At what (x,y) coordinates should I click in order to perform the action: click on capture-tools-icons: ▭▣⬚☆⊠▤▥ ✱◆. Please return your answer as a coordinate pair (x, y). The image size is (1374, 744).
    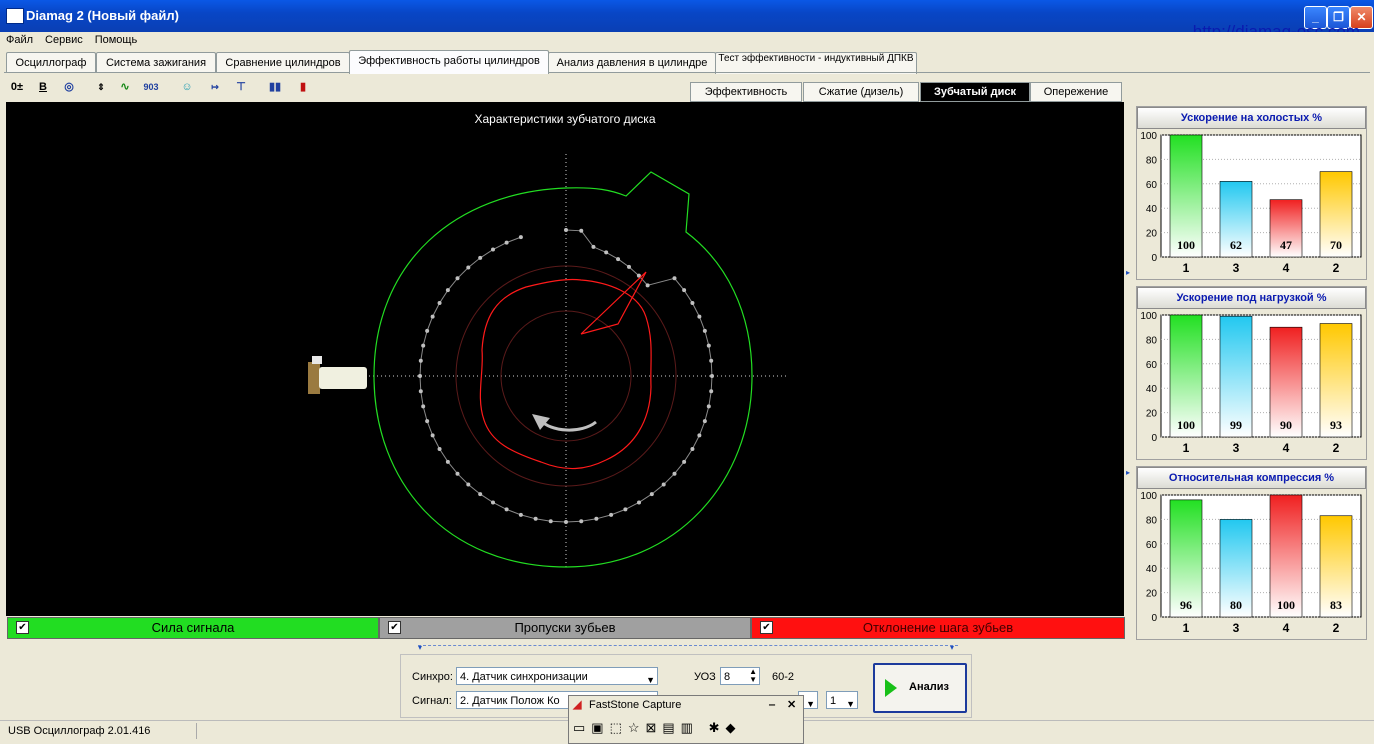
    Looking at the image, I should click on (657, 728).